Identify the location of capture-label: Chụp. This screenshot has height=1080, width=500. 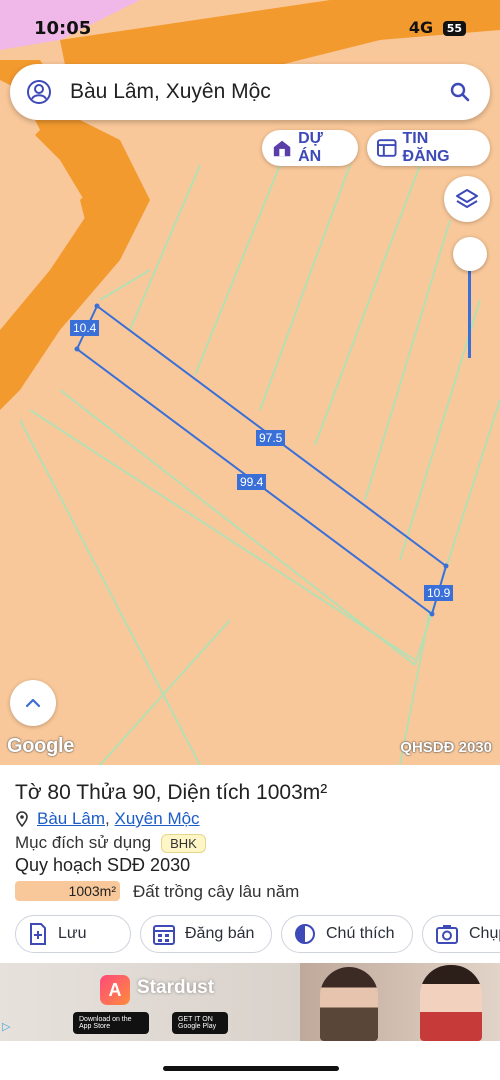
(484, 933).